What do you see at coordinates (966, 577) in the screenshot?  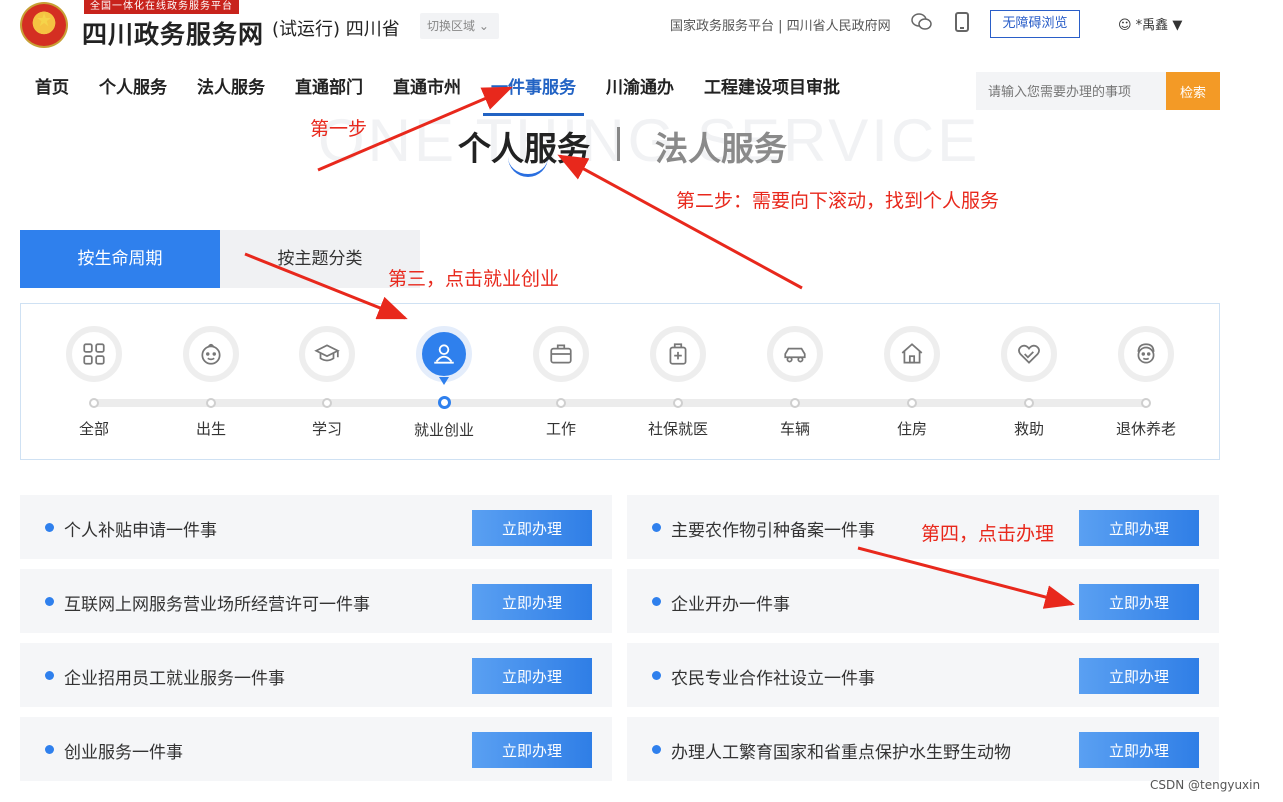 I see `arrow-step4` at bounding box center [966, 577].